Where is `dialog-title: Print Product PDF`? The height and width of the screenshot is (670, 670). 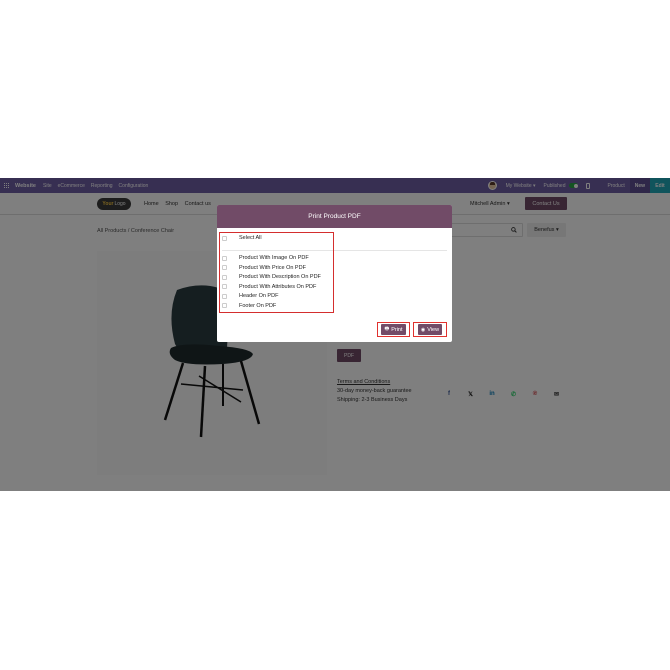 dialog-title: Print Product PDF is located at coordinates (334, 216).